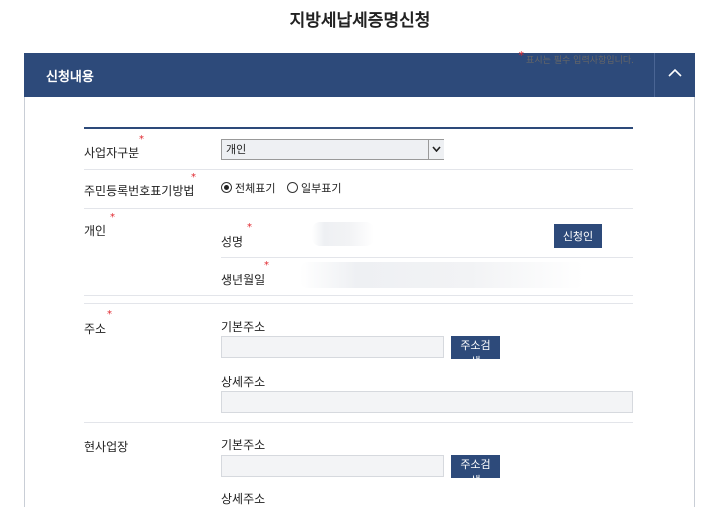 This screenshot has height=507, width=720. Describe the element at coordinates (95, 231) in the screenshot. I see `individual-label: 개인` at that location.